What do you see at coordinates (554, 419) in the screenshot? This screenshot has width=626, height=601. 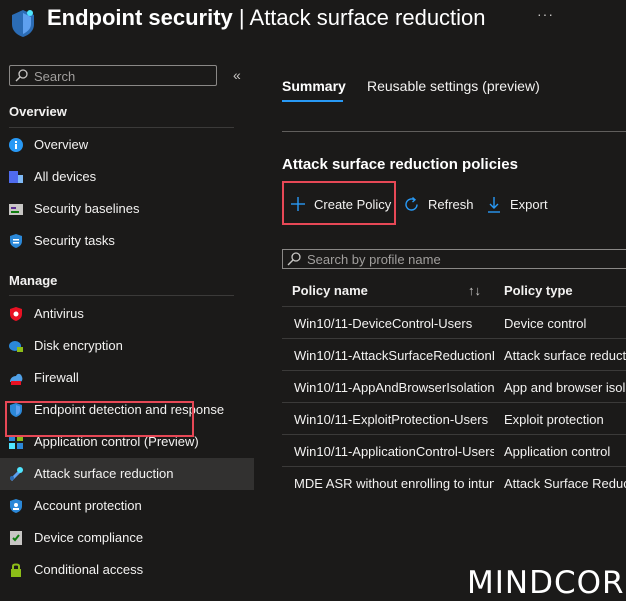 I see `policy-type-cell: Exploit protection` at bounding box center [554, 419].